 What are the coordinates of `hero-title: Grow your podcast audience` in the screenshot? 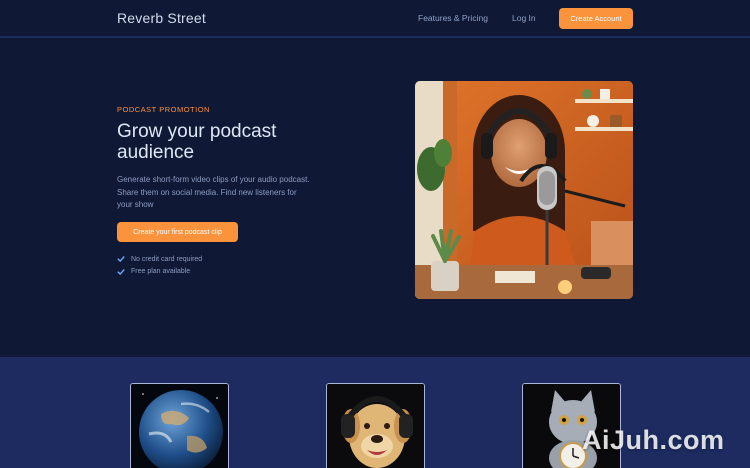 It's located at (197, 142).